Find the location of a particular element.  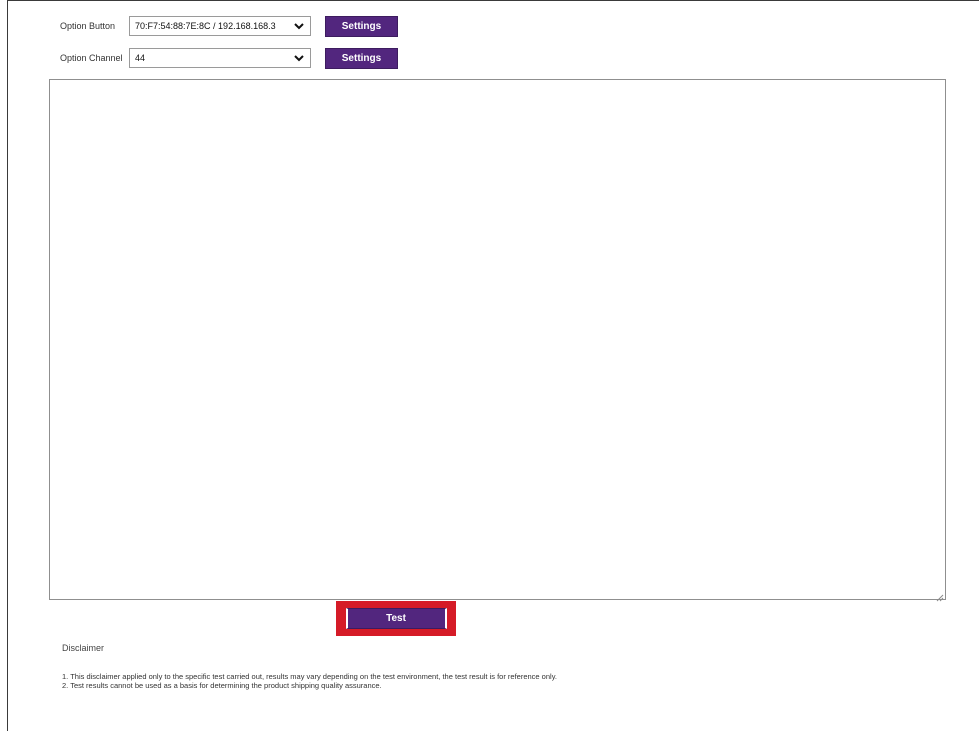

option-channel-select-value: 44 is located at coordinates (140, 58).